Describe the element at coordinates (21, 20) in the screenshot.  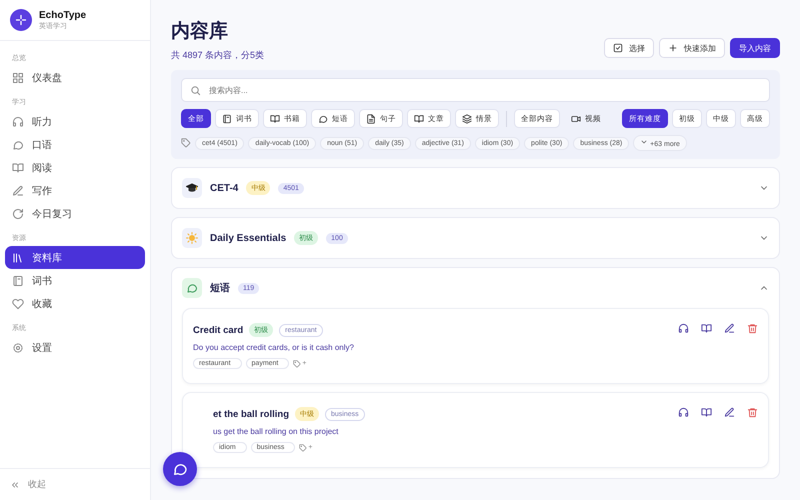
I see `app-logo-icon` at that location.